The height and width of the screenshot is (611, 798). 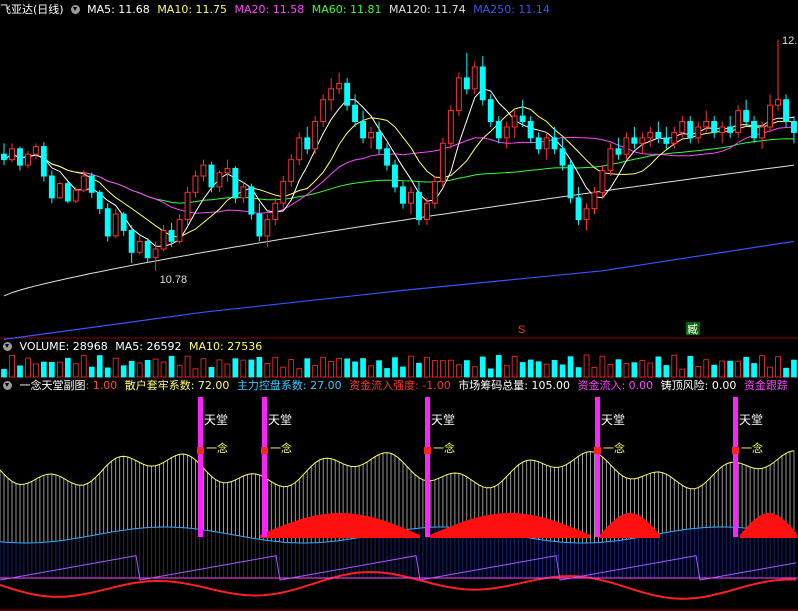 I want to click on indicator-red-area, so click(x=630, y=525).